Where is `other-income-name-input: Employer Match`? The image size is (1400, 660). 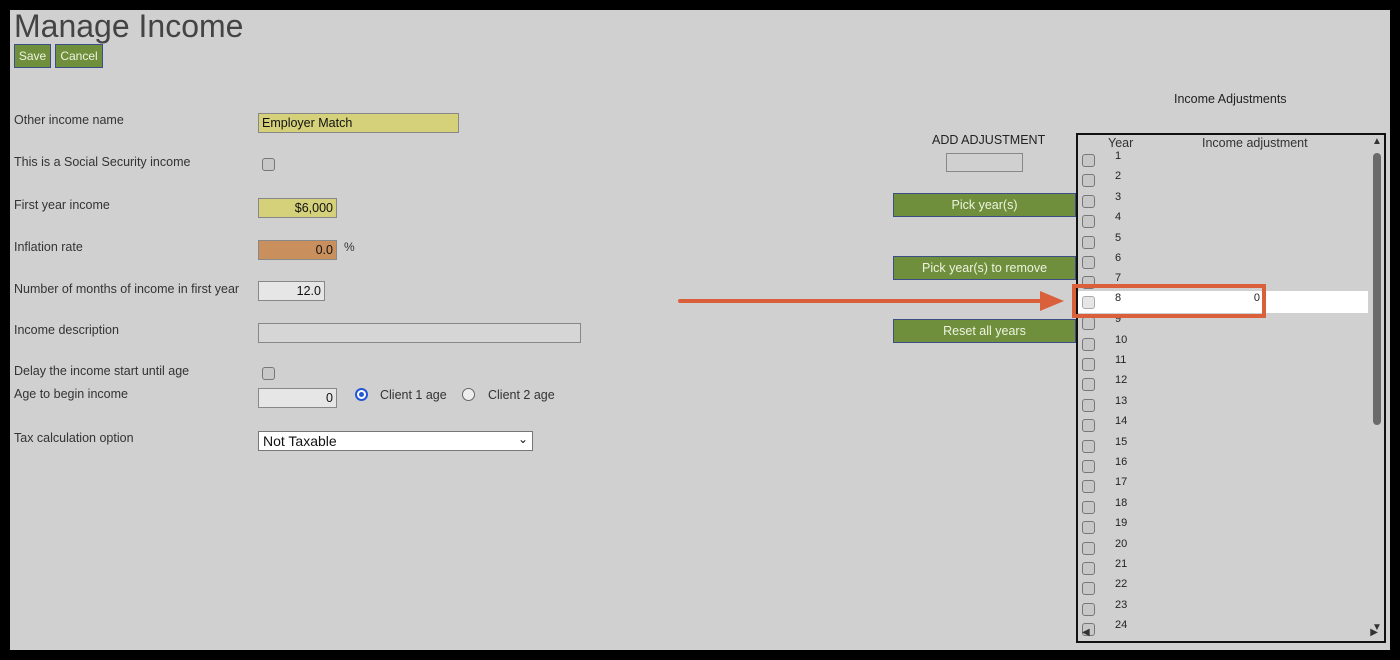
other-income-name-input: Employer Match is located at coordinates (358, 123).